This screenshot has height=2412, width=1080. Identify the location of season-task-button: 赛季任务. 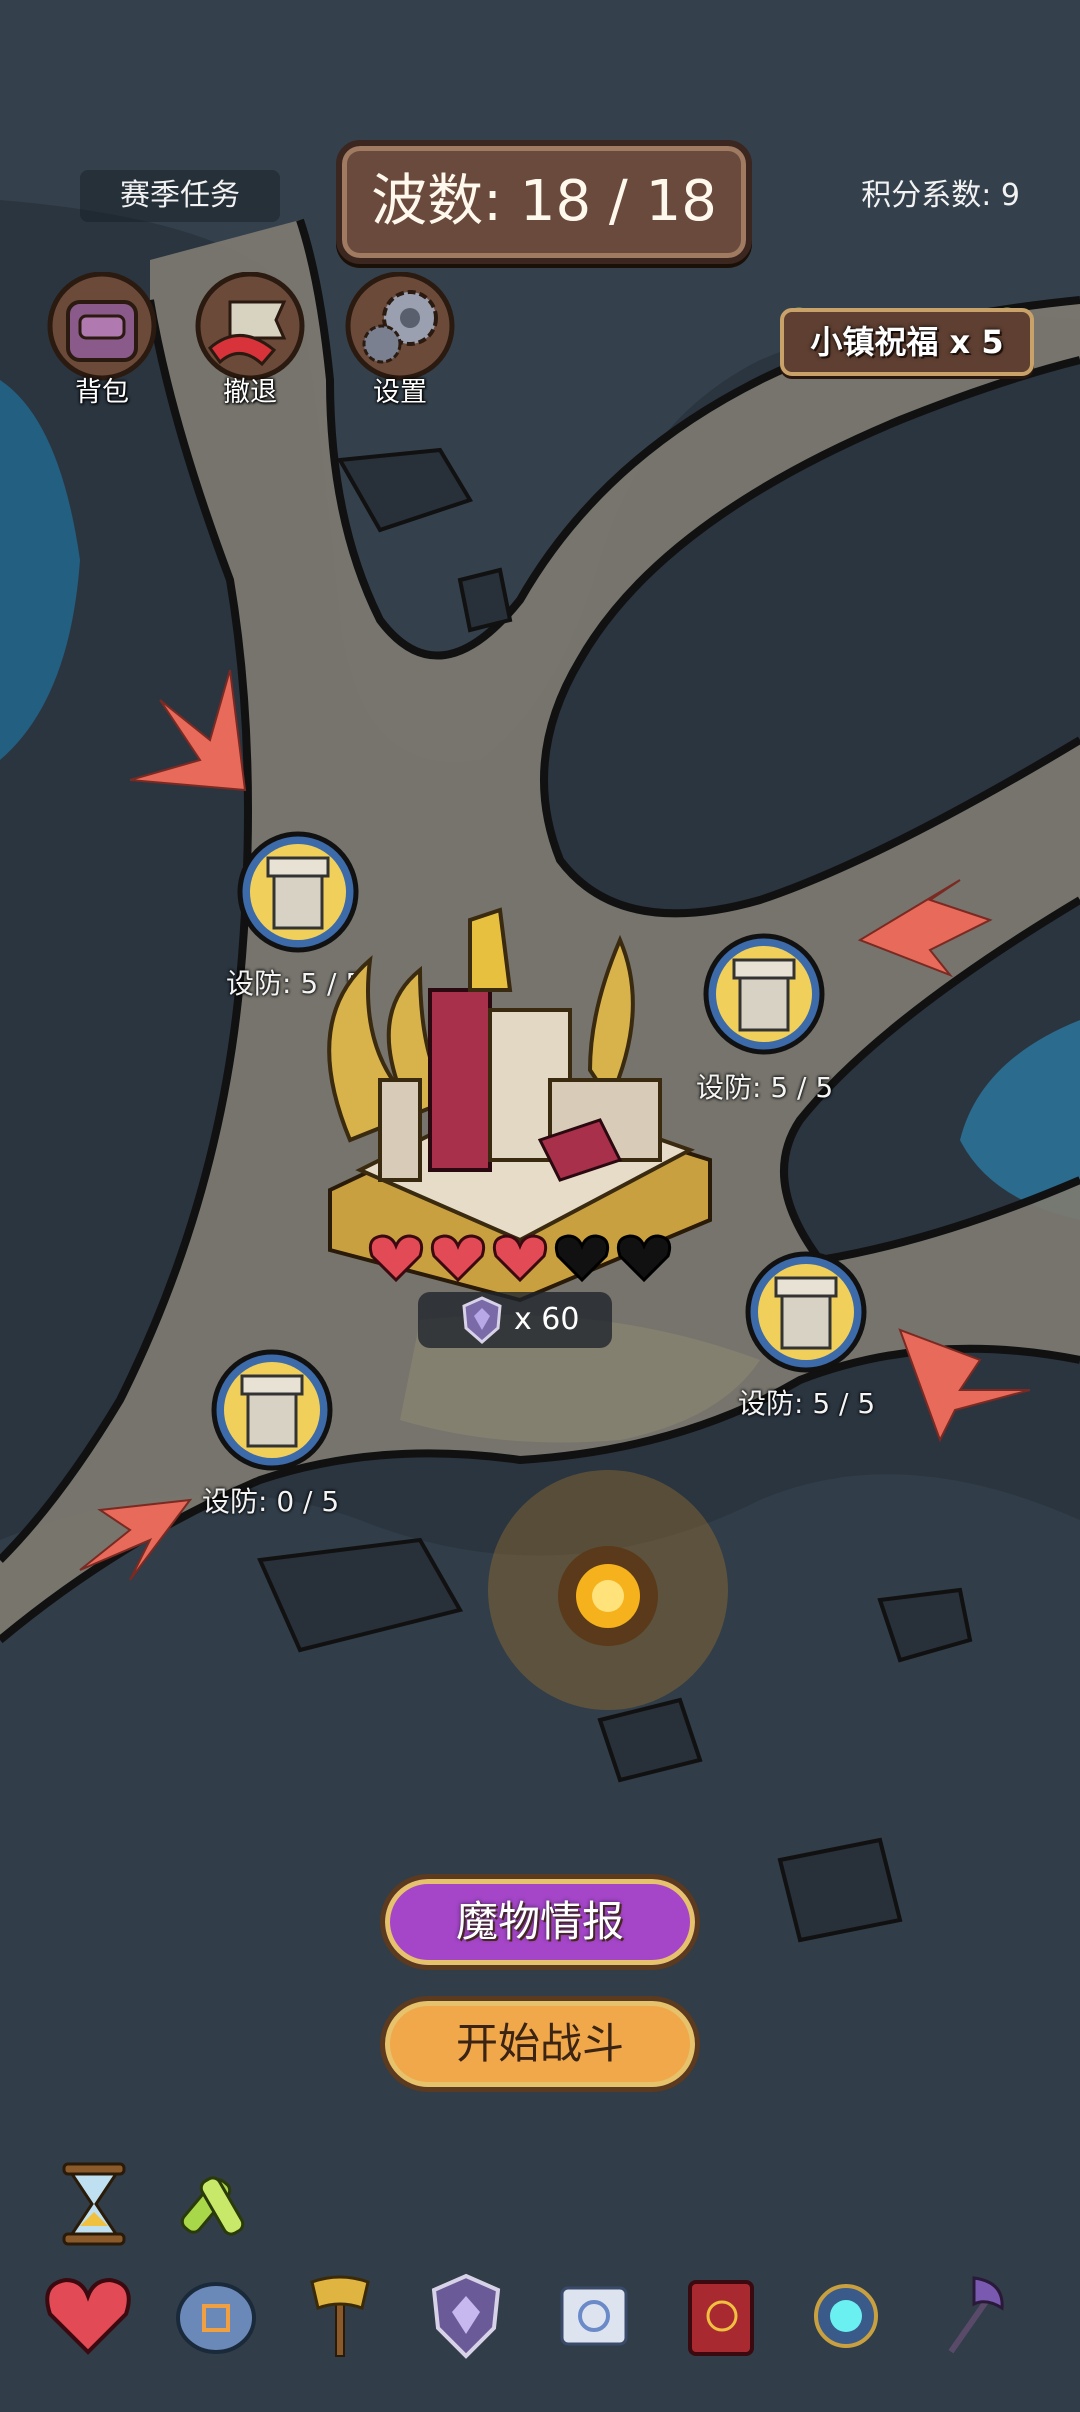
(180, 196).